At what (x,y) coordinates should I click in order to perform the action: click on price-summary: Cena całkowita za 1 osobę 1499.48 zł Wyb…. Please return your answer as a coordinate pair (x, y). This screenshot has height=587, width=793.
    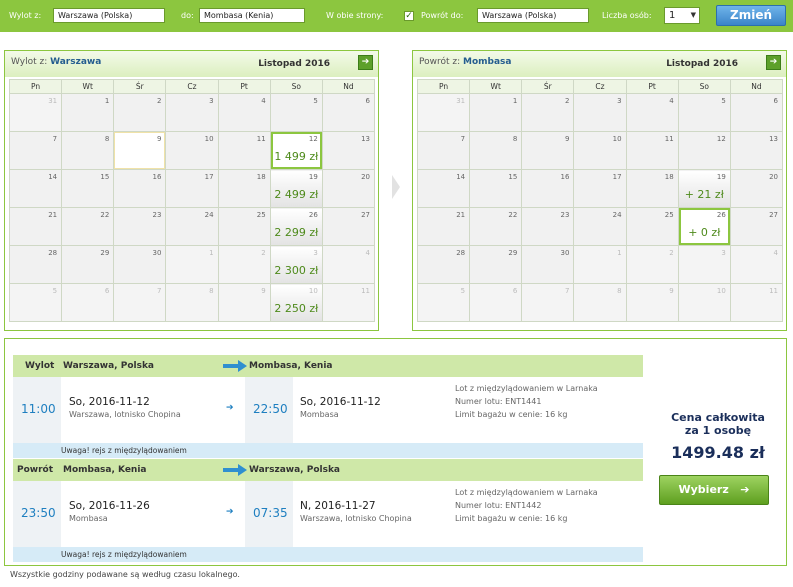
    Looking at the image, I should click on (718, 452).